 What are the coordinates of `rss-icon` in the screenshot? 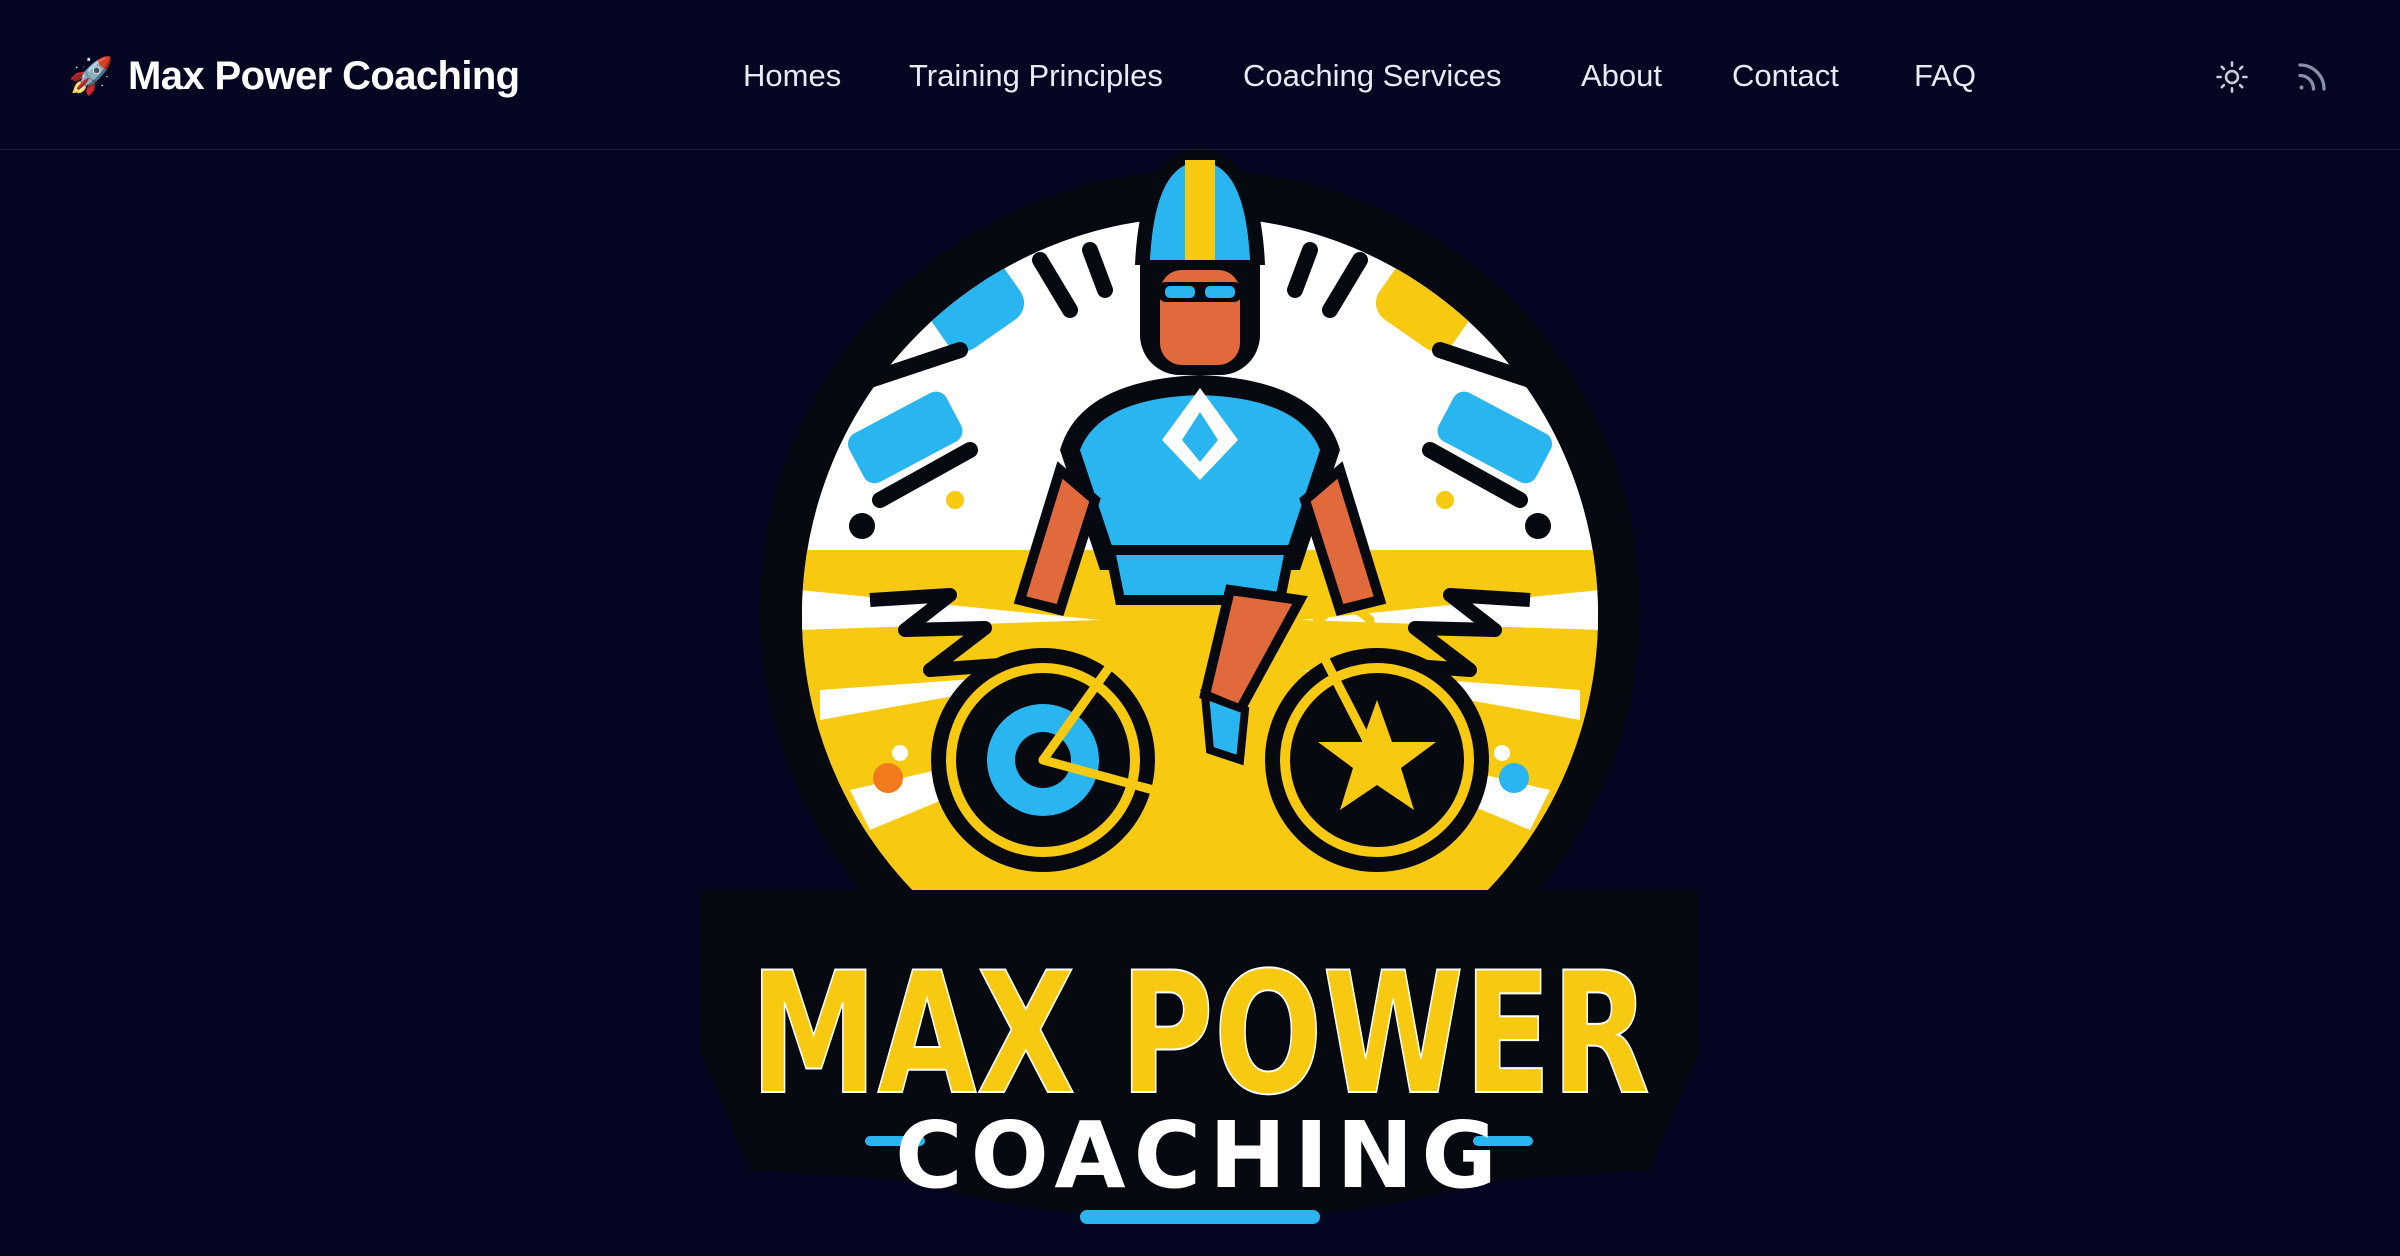 It's located at (2312, 77).